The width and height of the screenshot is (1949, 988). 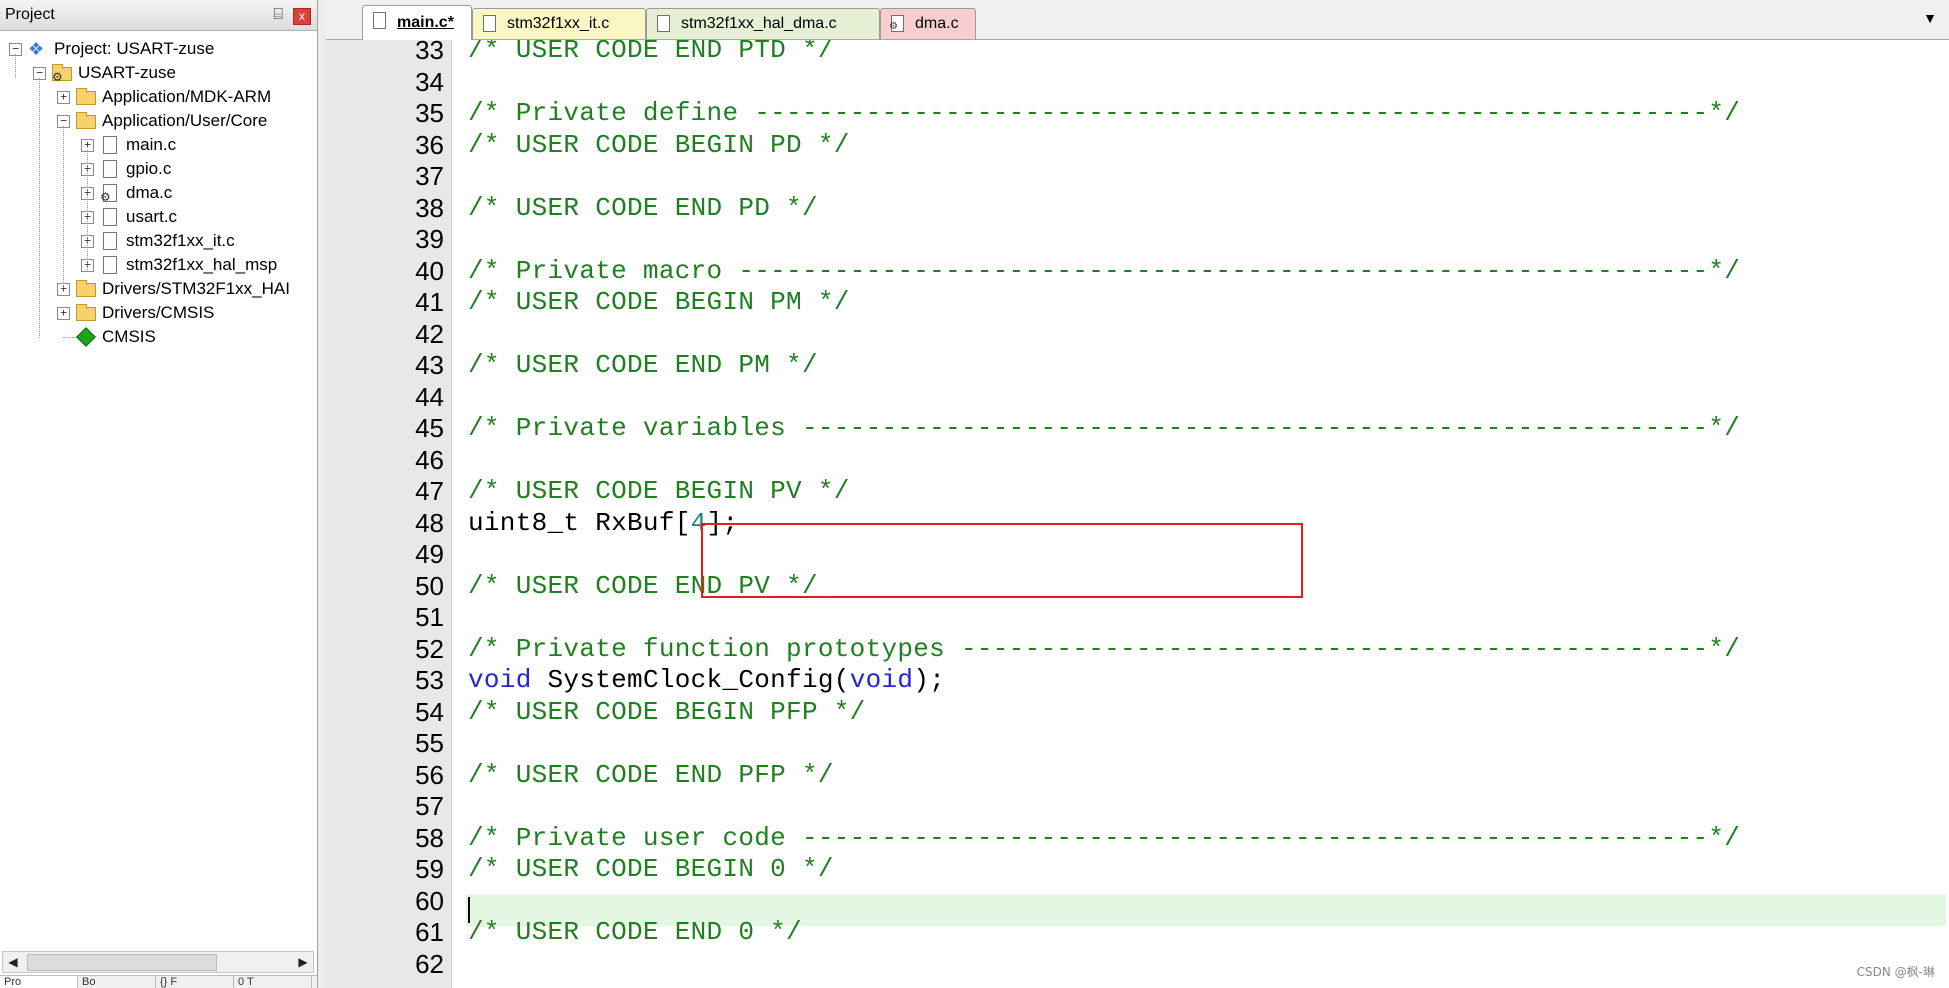 What do you see at coordinates (303, 962) in the screenshot?
I see `scroll-right-icon: ▶` at bounding box center [303, 962].